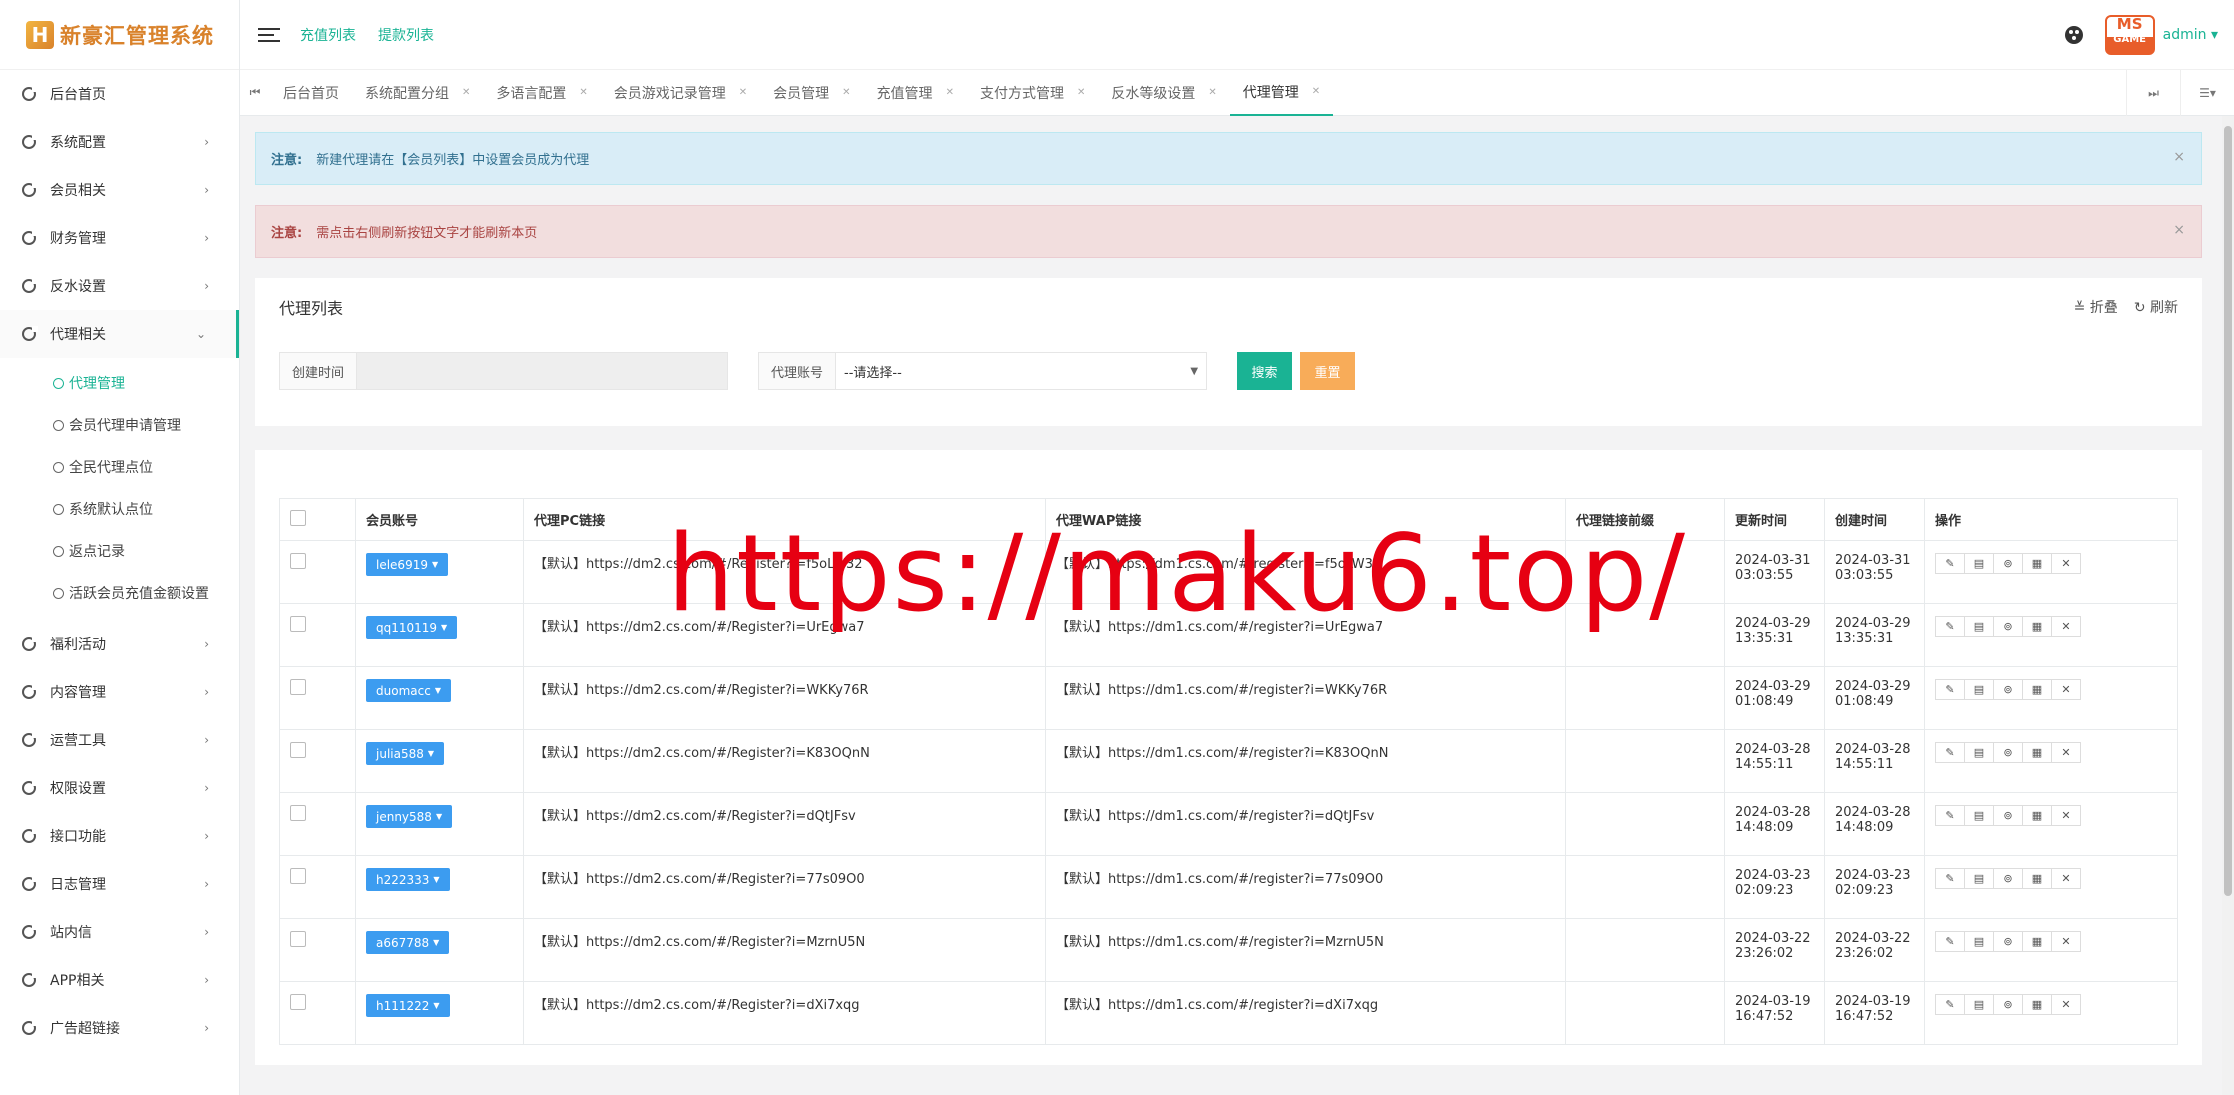 This screenshot has height=1095, width=2234. I want to click on sidebar-item: 反水设置 ›, so click(119, 286).